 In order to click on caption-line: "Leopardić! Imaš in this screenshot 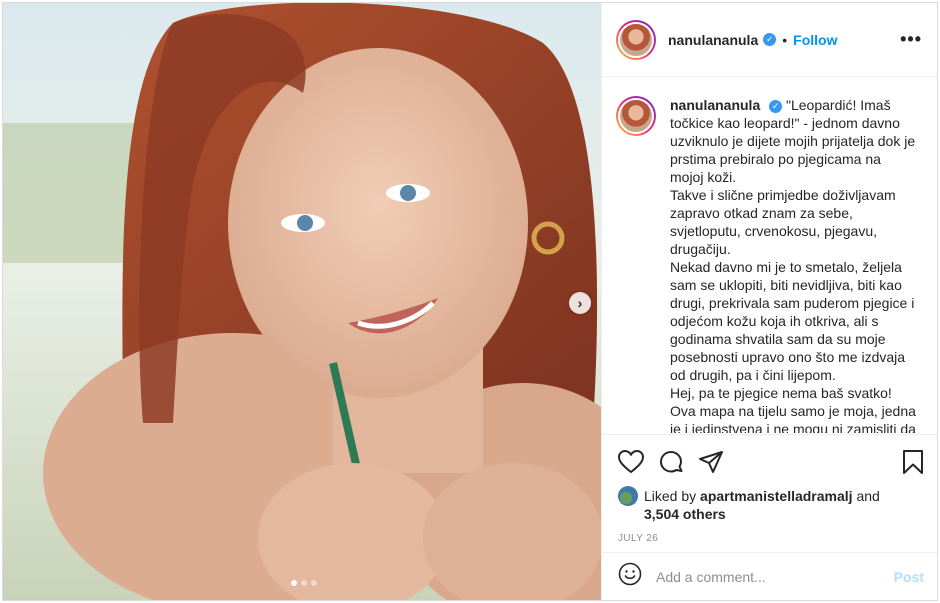, I will do `click(838, 105)`.